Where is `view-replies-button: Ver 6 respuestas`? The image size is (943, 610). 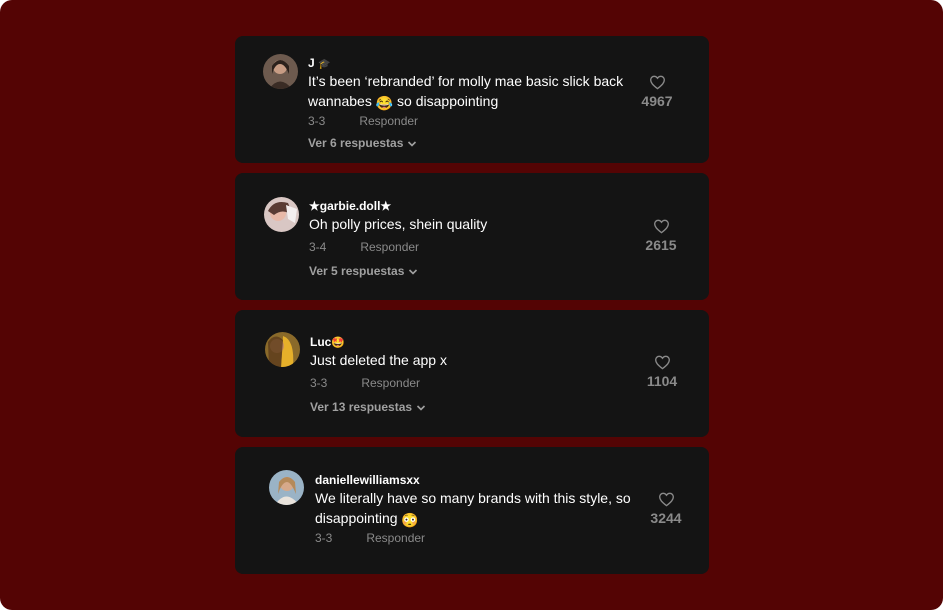 view-replies-button: Ver 6 respuestas is located at coordinates (362, 143).